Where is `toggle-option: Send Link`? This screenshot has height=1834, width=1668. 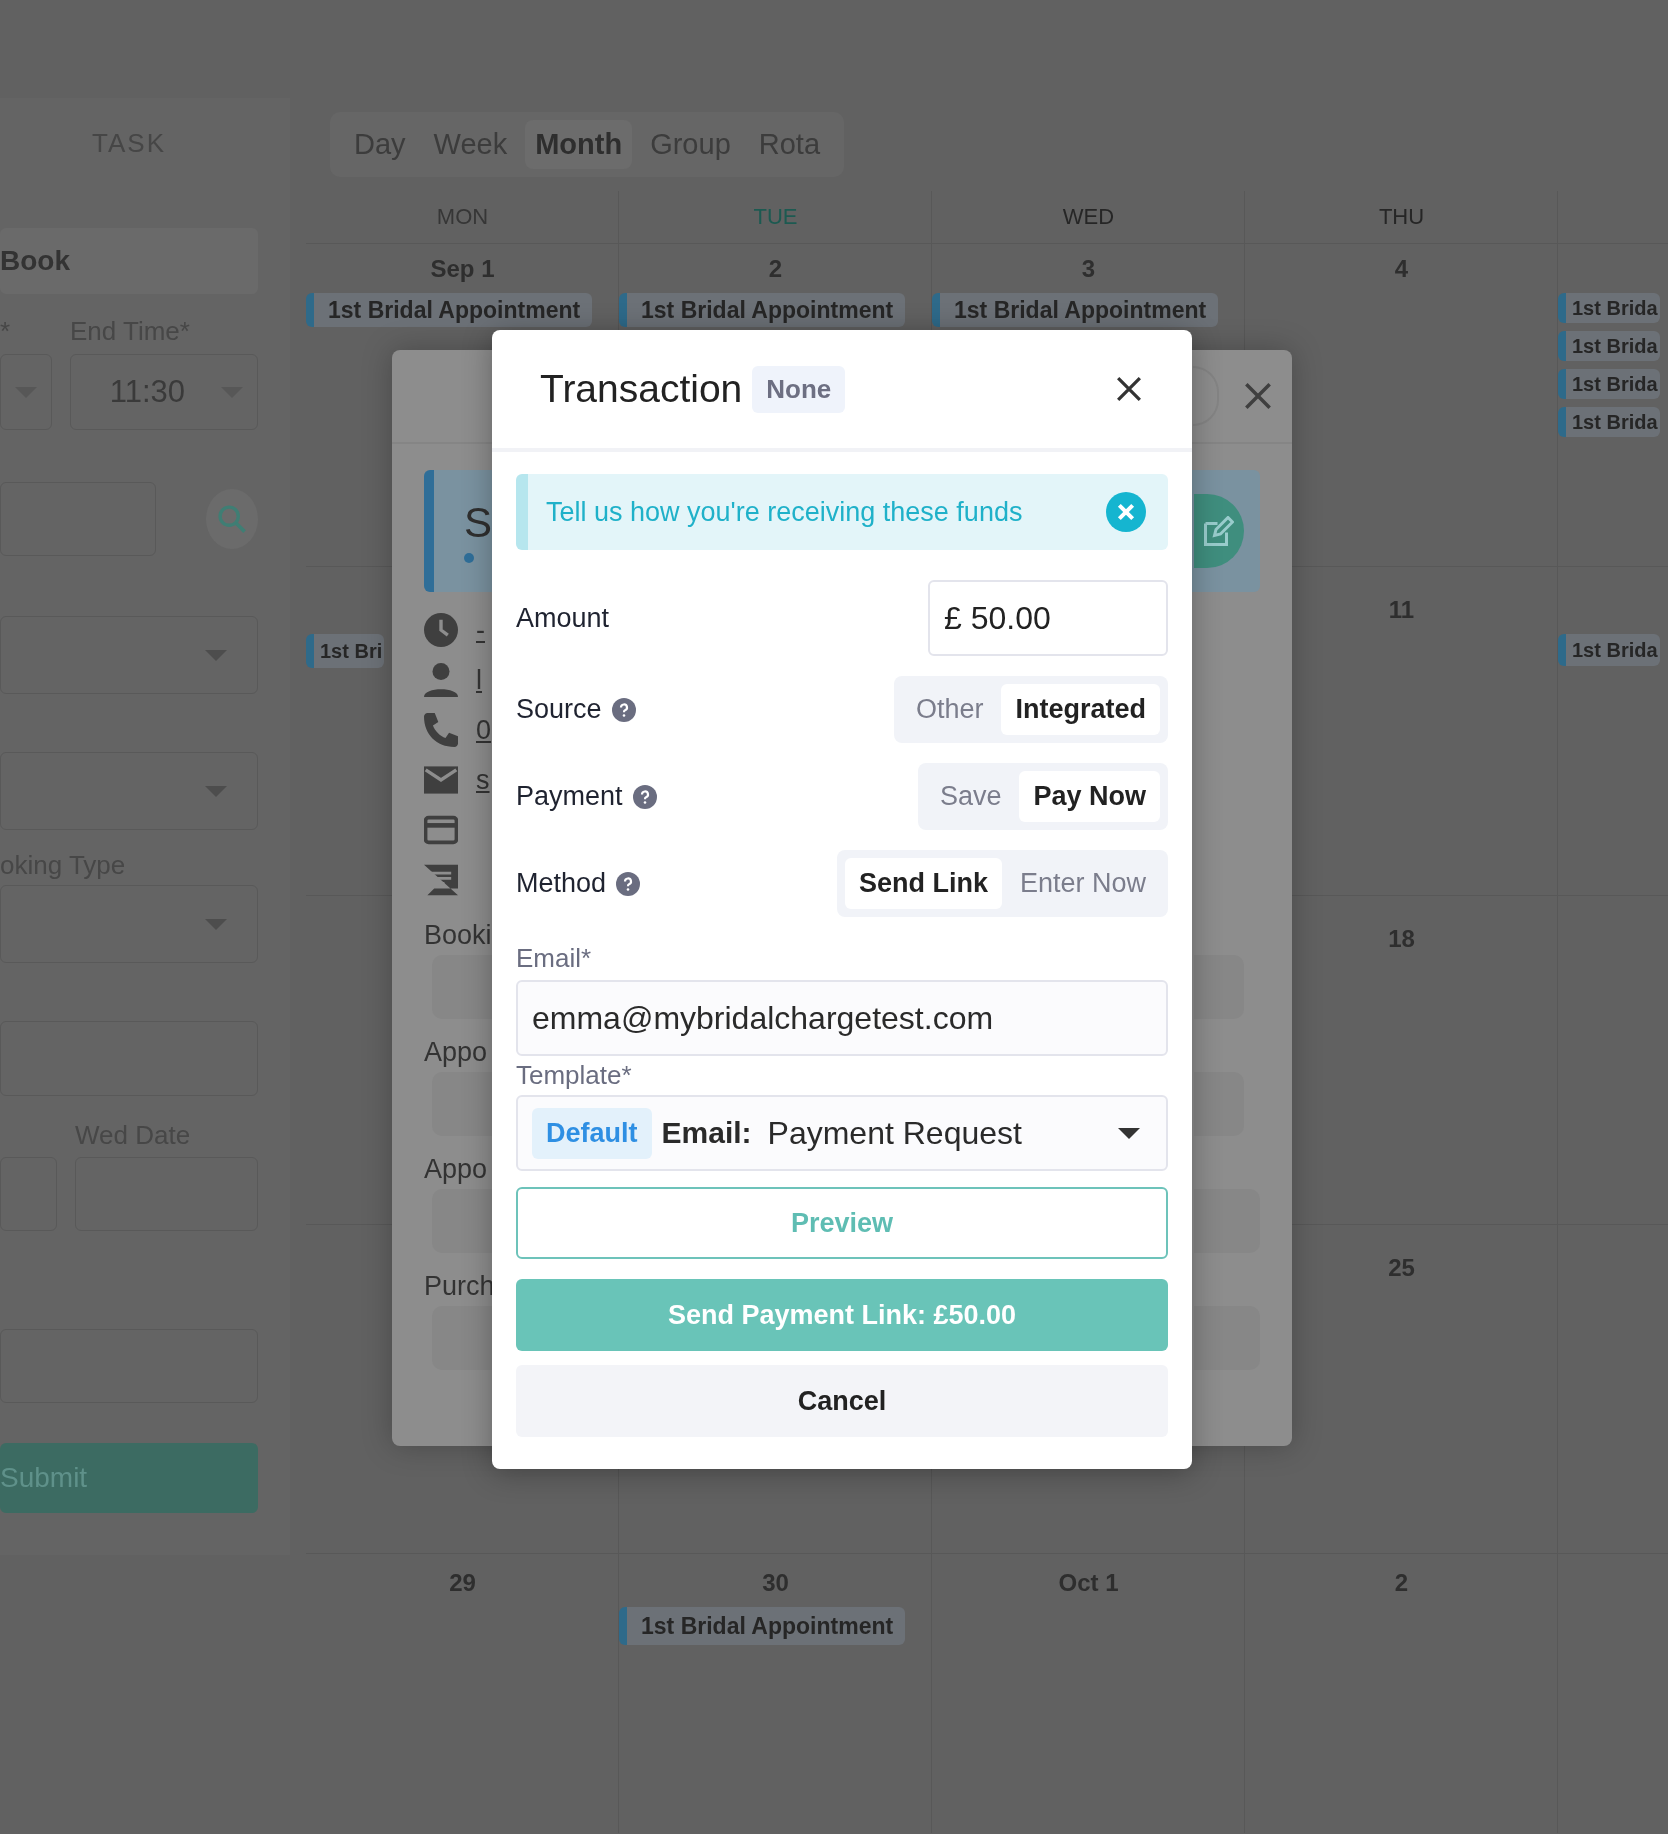 toggle-option: Send Link is located at coordinates (923, 883).